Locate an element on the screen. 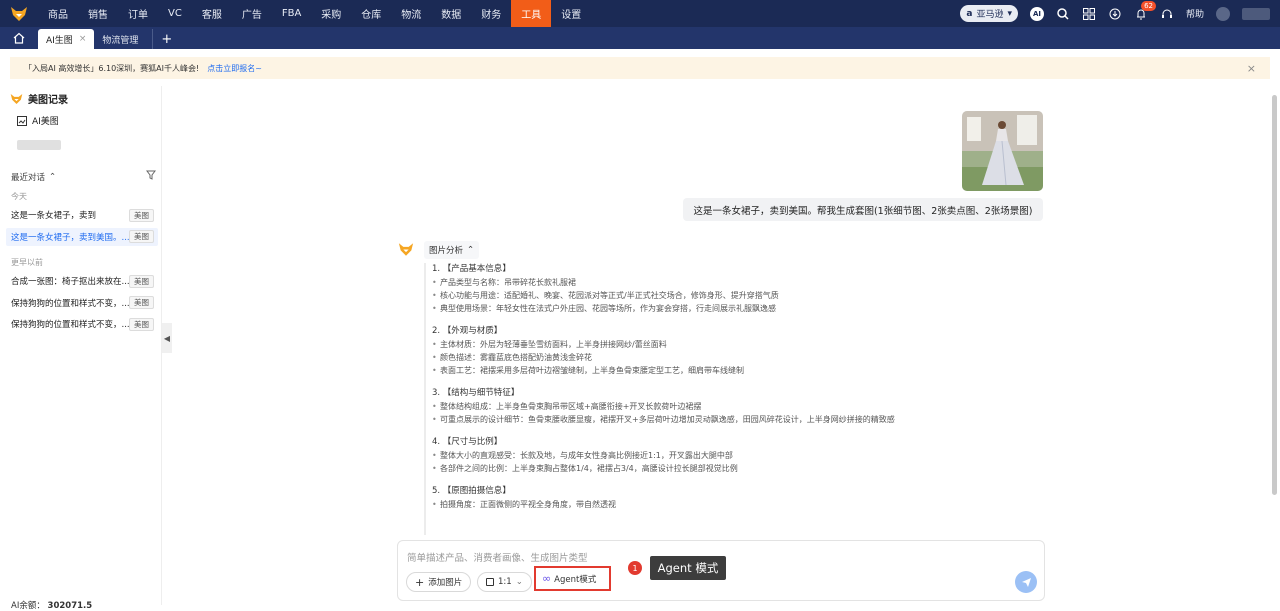 This screenshot has height=611, width=1280. user-name-blurred is located at coordinates (1256, 13).